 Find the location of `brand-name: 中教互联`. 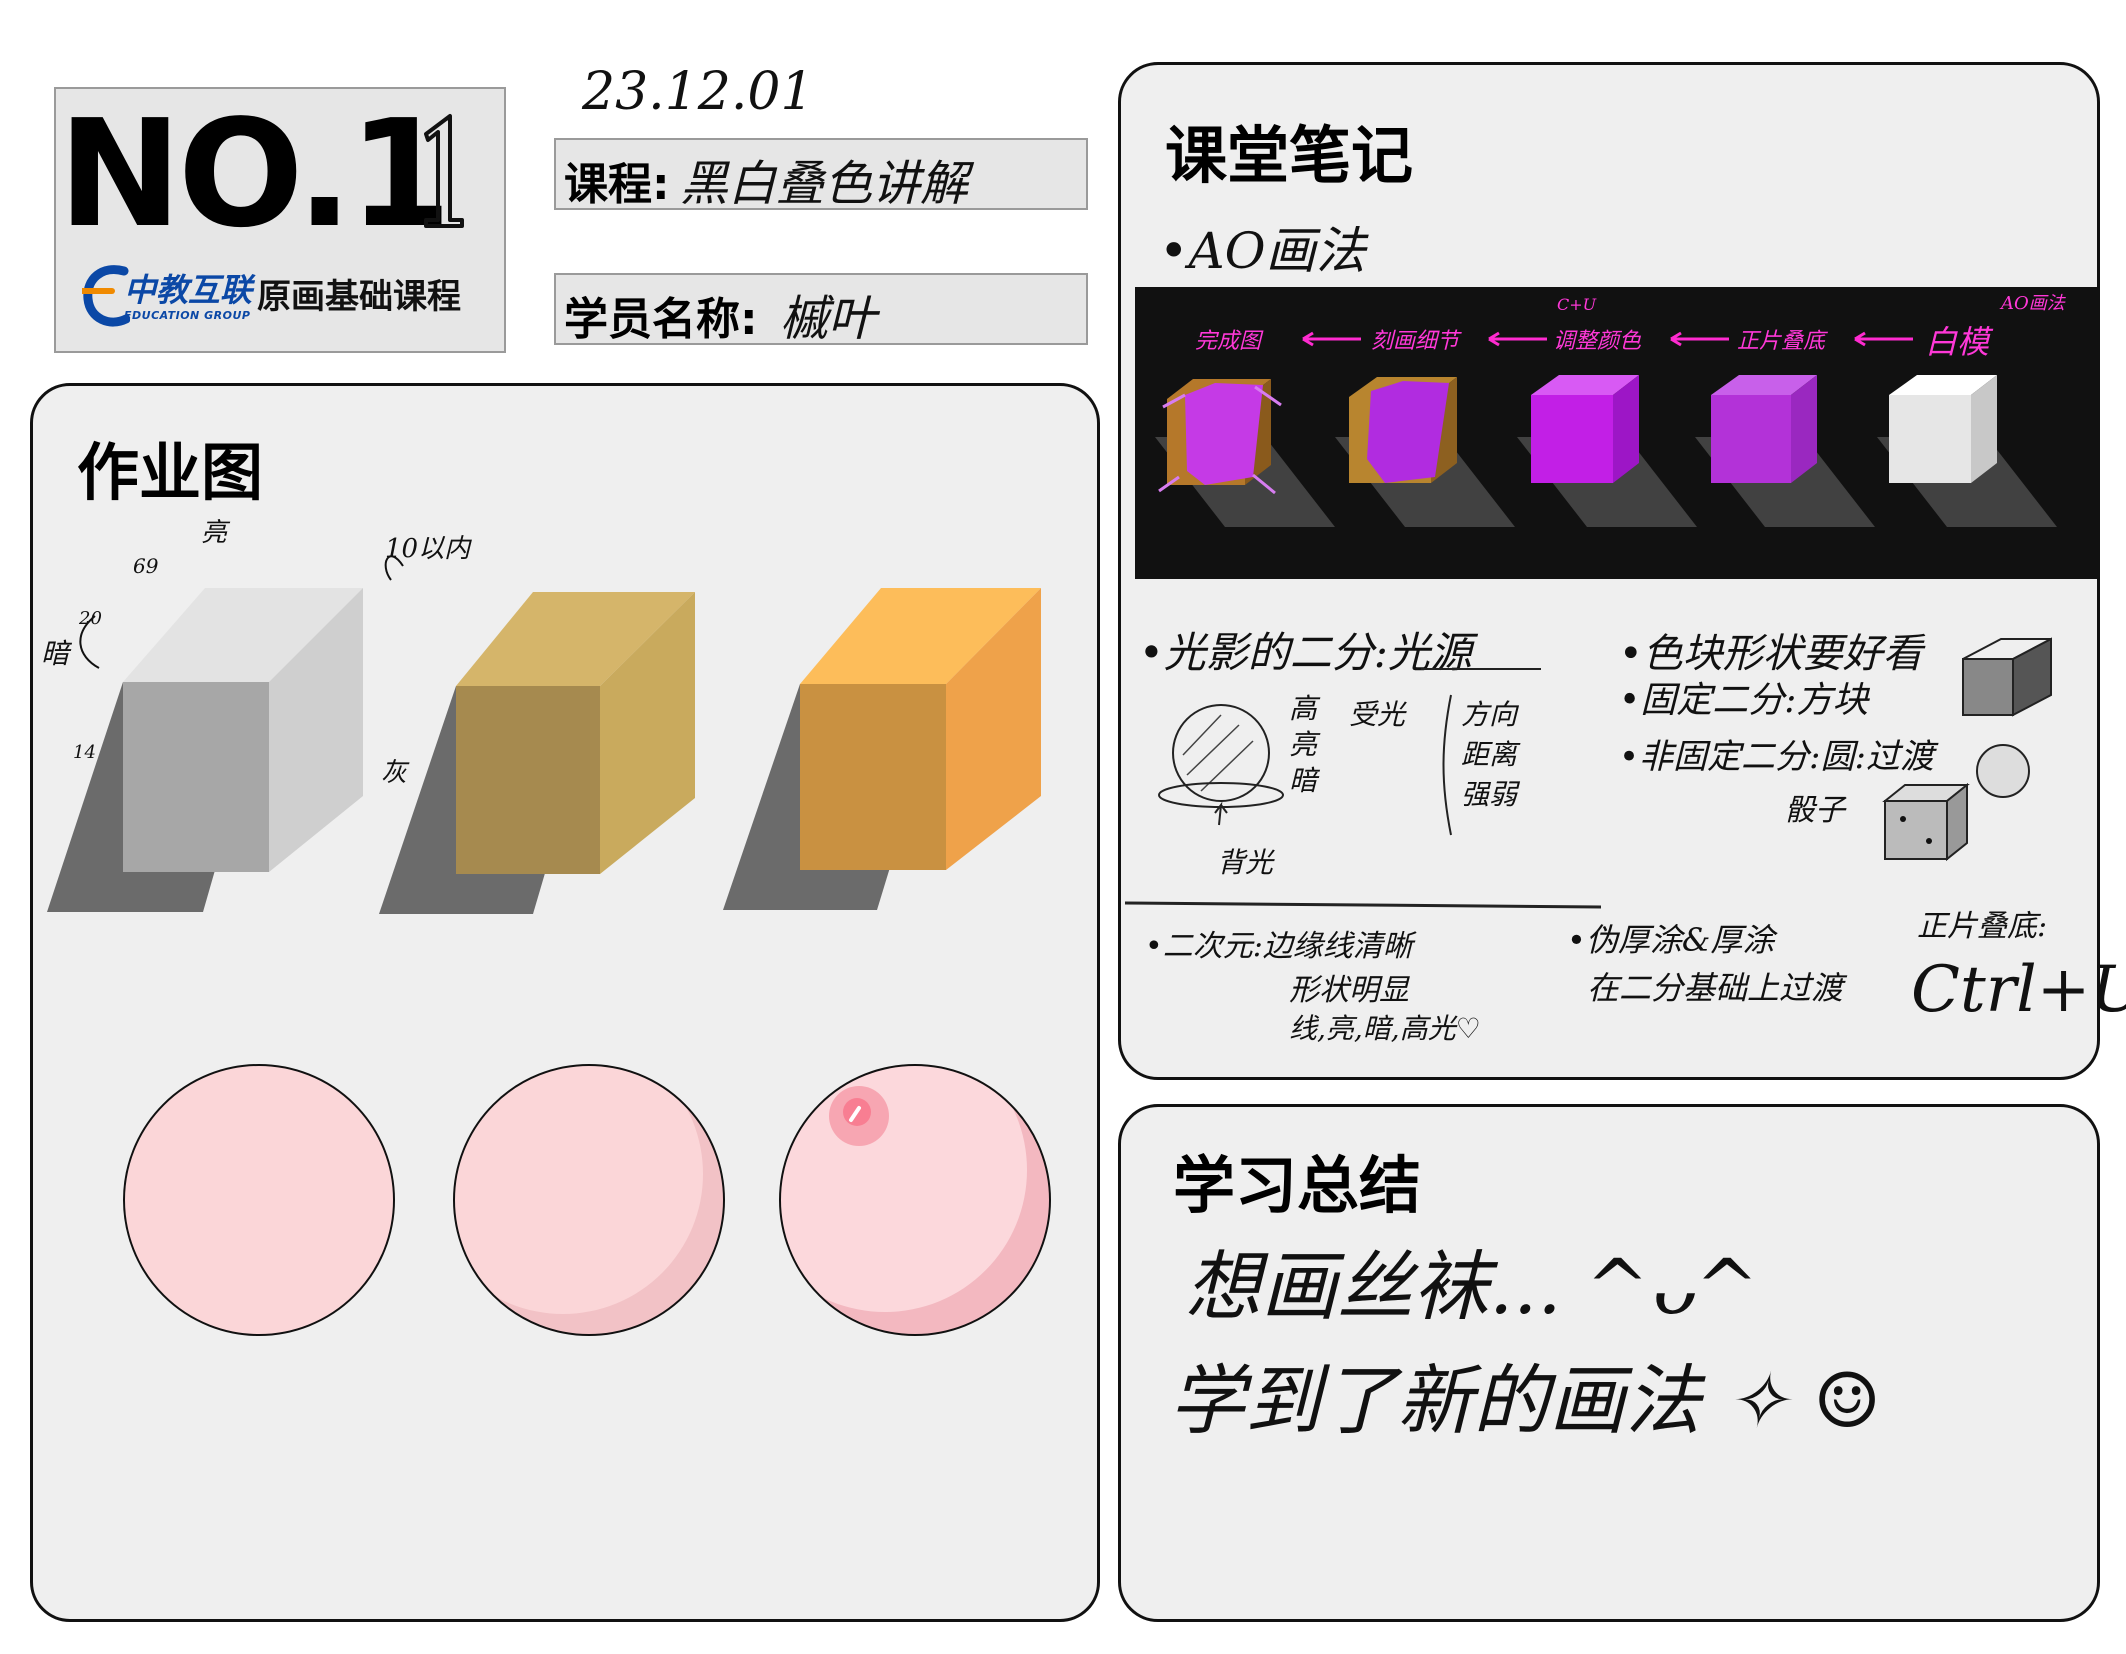

brand-name: 中教互联 is located at coordinates (188, 290).